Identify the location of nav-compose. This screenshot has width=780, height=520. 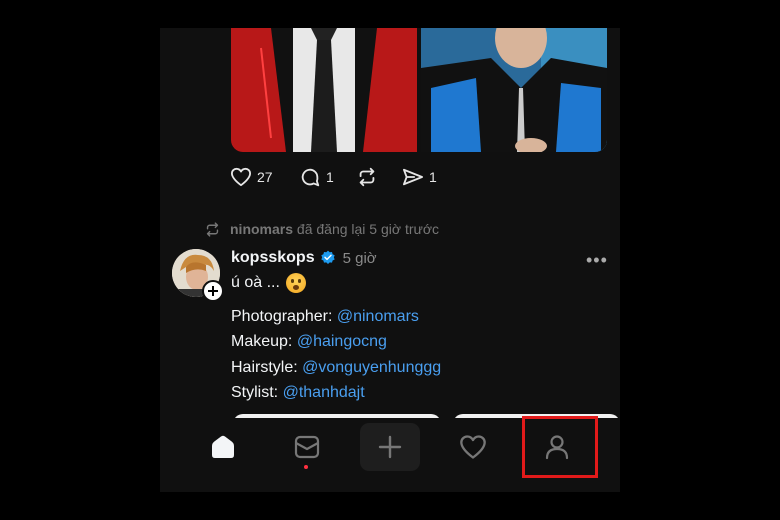
(390, 447).